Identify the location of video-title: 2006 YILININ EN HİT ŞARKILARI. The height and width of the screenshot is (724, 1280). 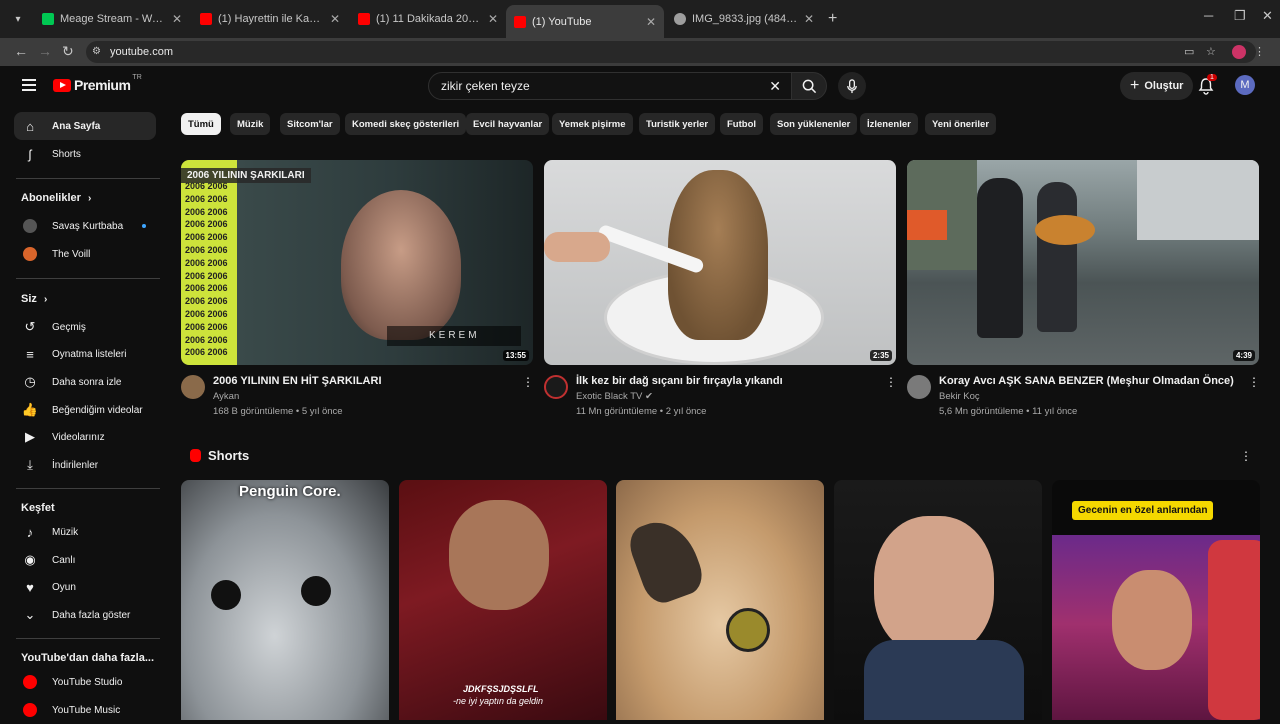
(297, 381).